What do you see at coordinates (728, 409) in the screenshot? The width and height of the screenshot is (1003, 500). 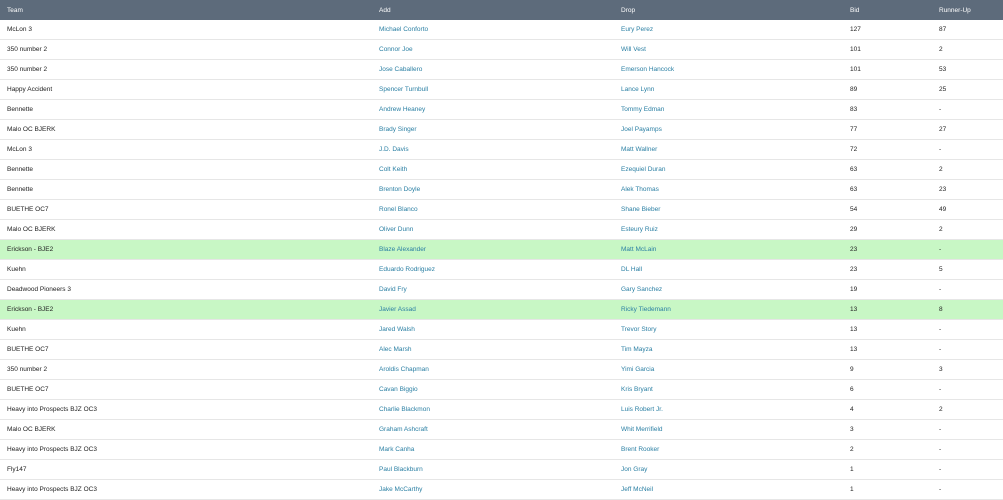 I see `drop-player-link: Luis Robert Jr.` at bounding box center [728, 409].